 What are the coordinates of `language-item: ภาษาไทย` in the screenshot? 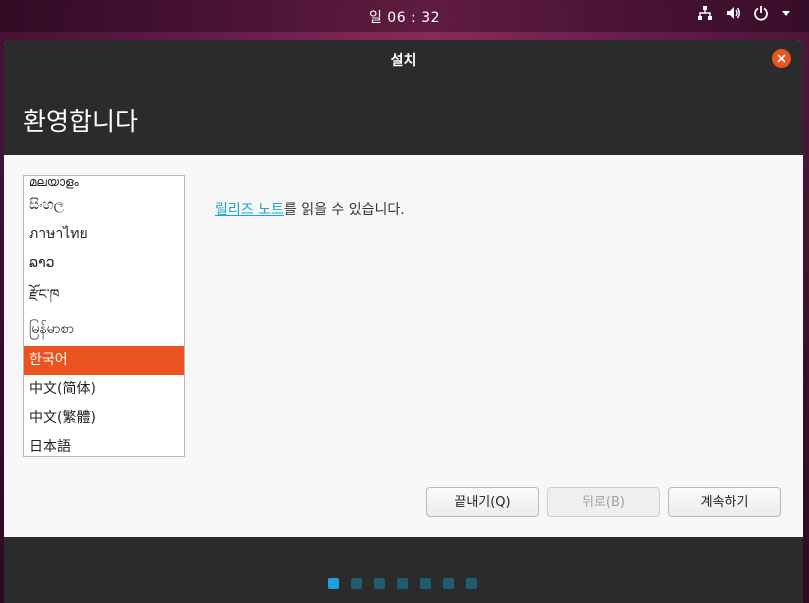 It's located at (104, 234).